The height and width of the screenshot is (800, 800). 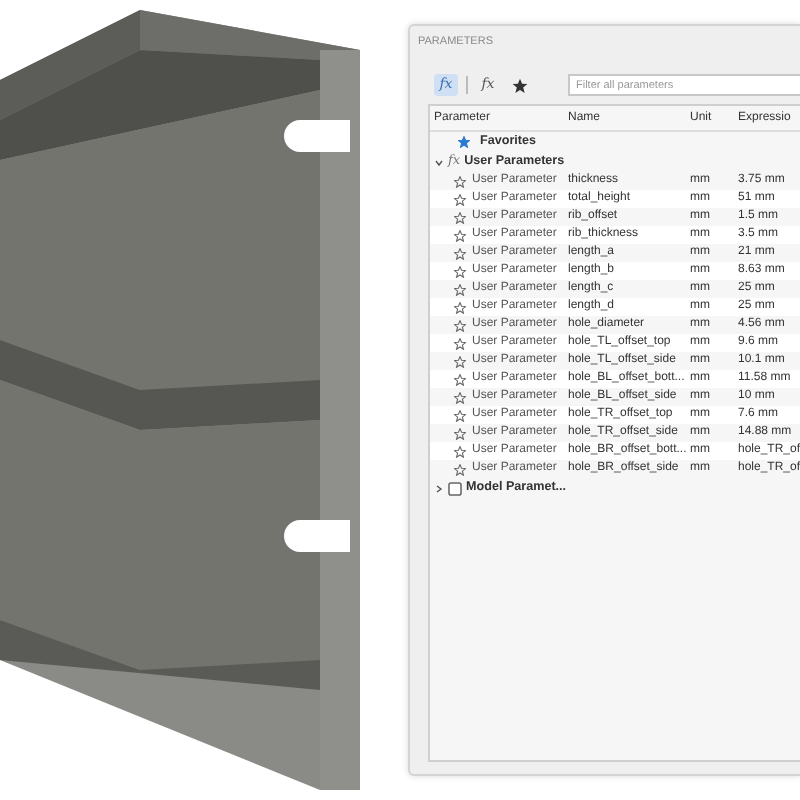 I want to click on collapse-chevron-icon, so click(x=439, y=488).